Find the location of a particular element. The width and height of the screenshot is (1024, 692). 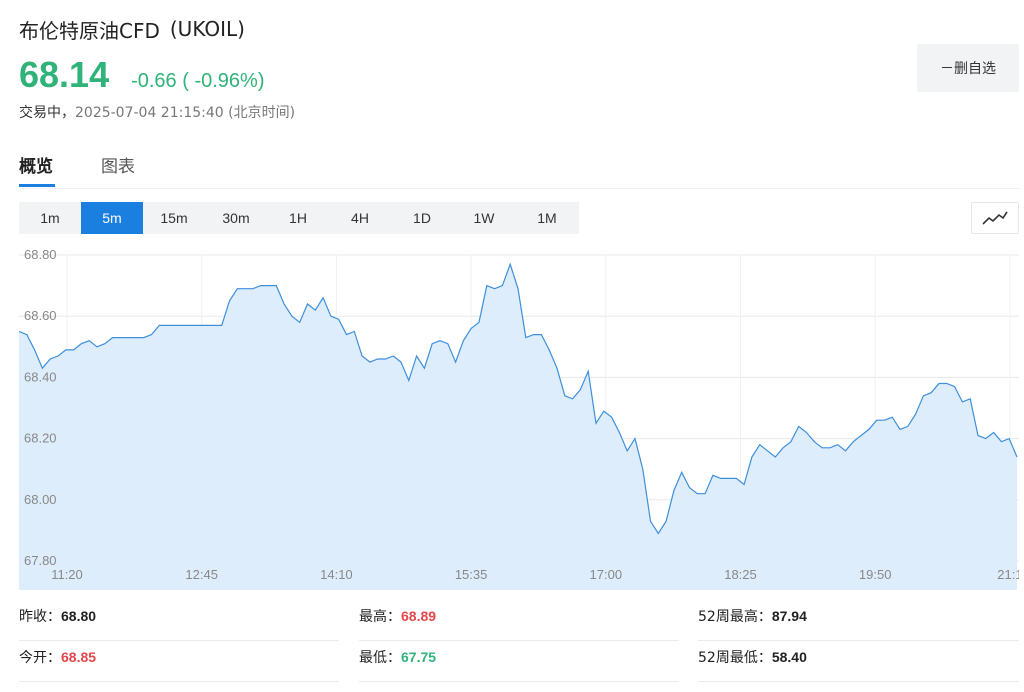

instrument-code: (UKOIL) is located at coordinates (207, 29).